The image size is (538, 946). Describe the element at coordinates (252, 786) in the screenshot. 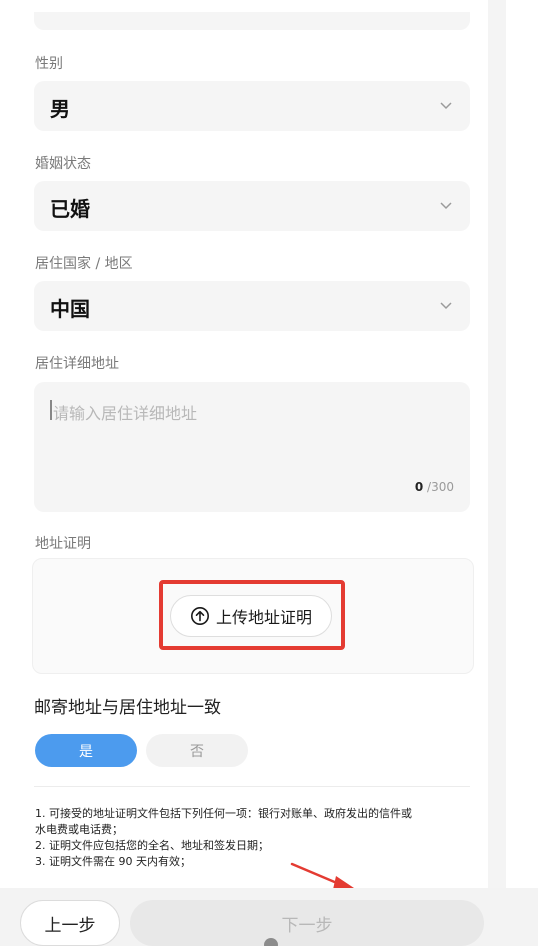

I see `divider` at that location.